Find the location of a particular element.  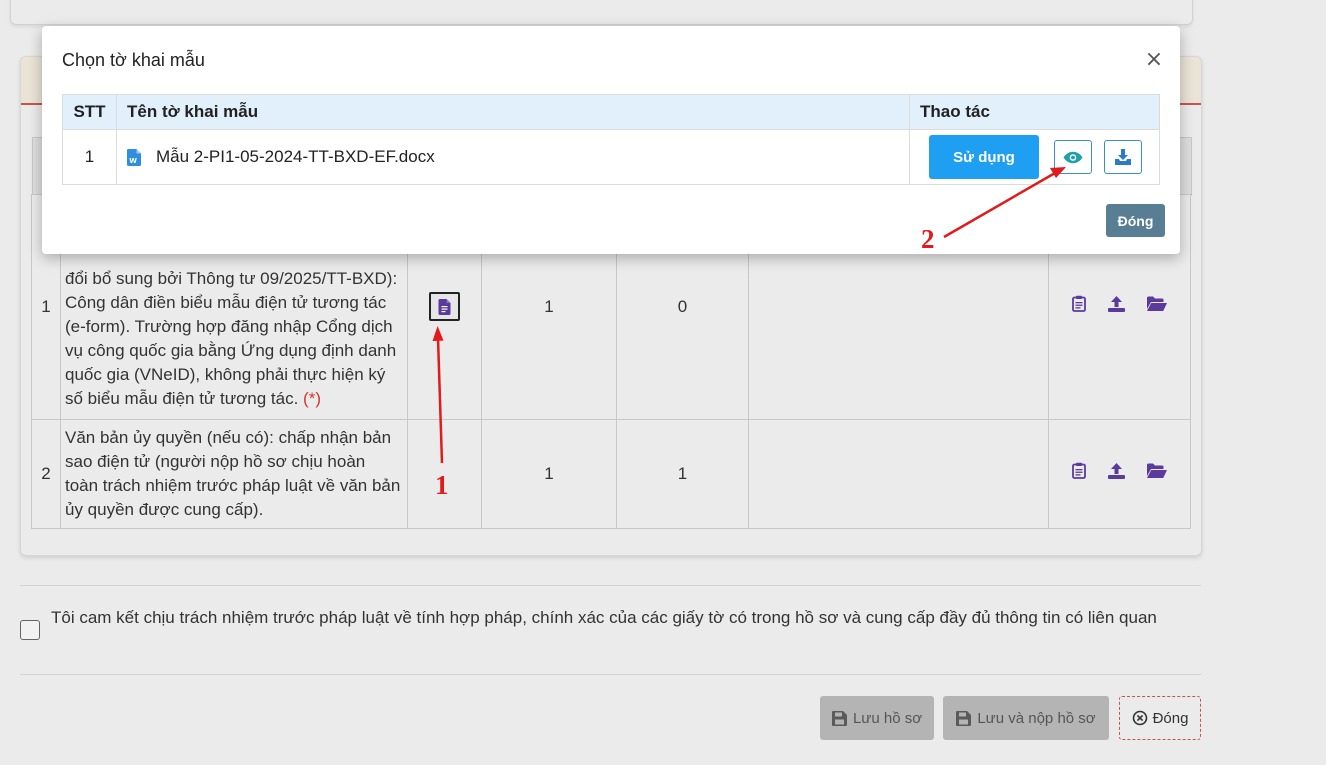

template-table-header: STT Tên tờ khai mẫu Thao tác is located at coordinates (611, 112).